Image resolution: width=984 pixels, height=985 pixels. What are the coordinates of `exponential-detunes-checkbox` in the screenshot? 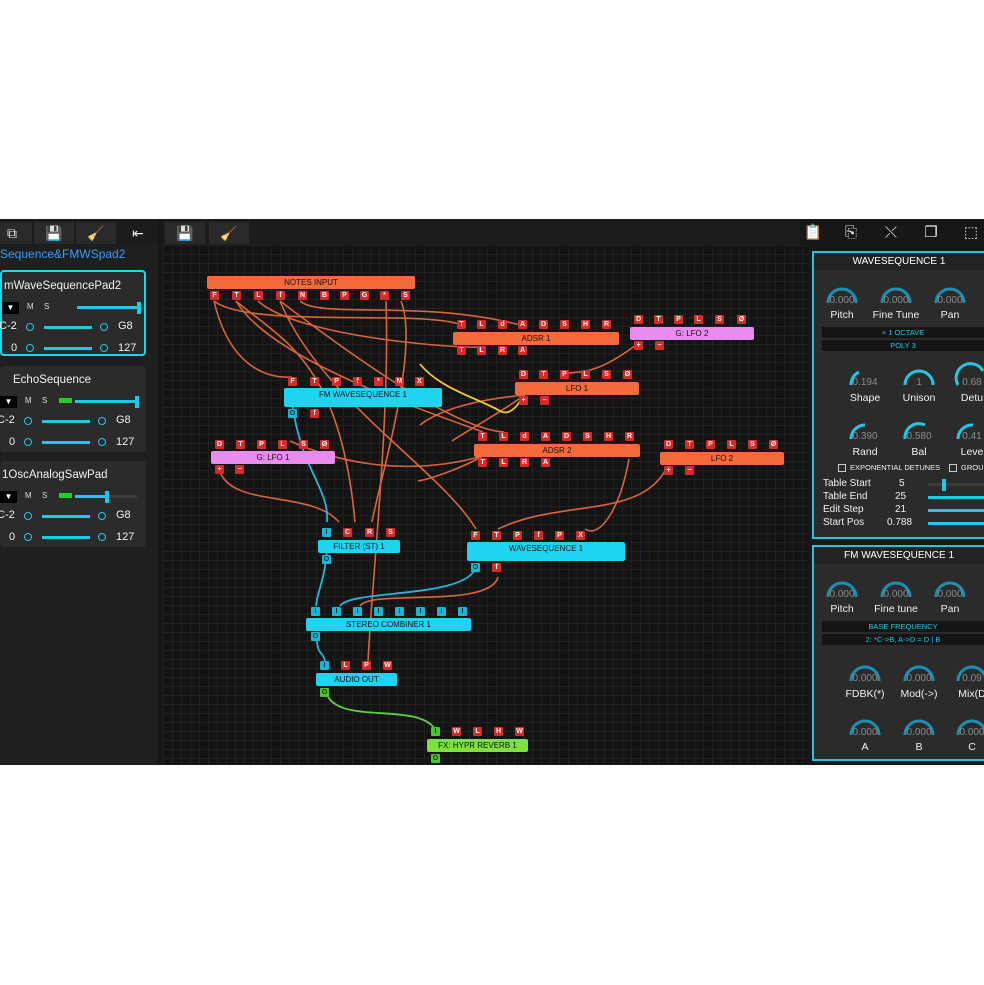 It's located at (842, 468).